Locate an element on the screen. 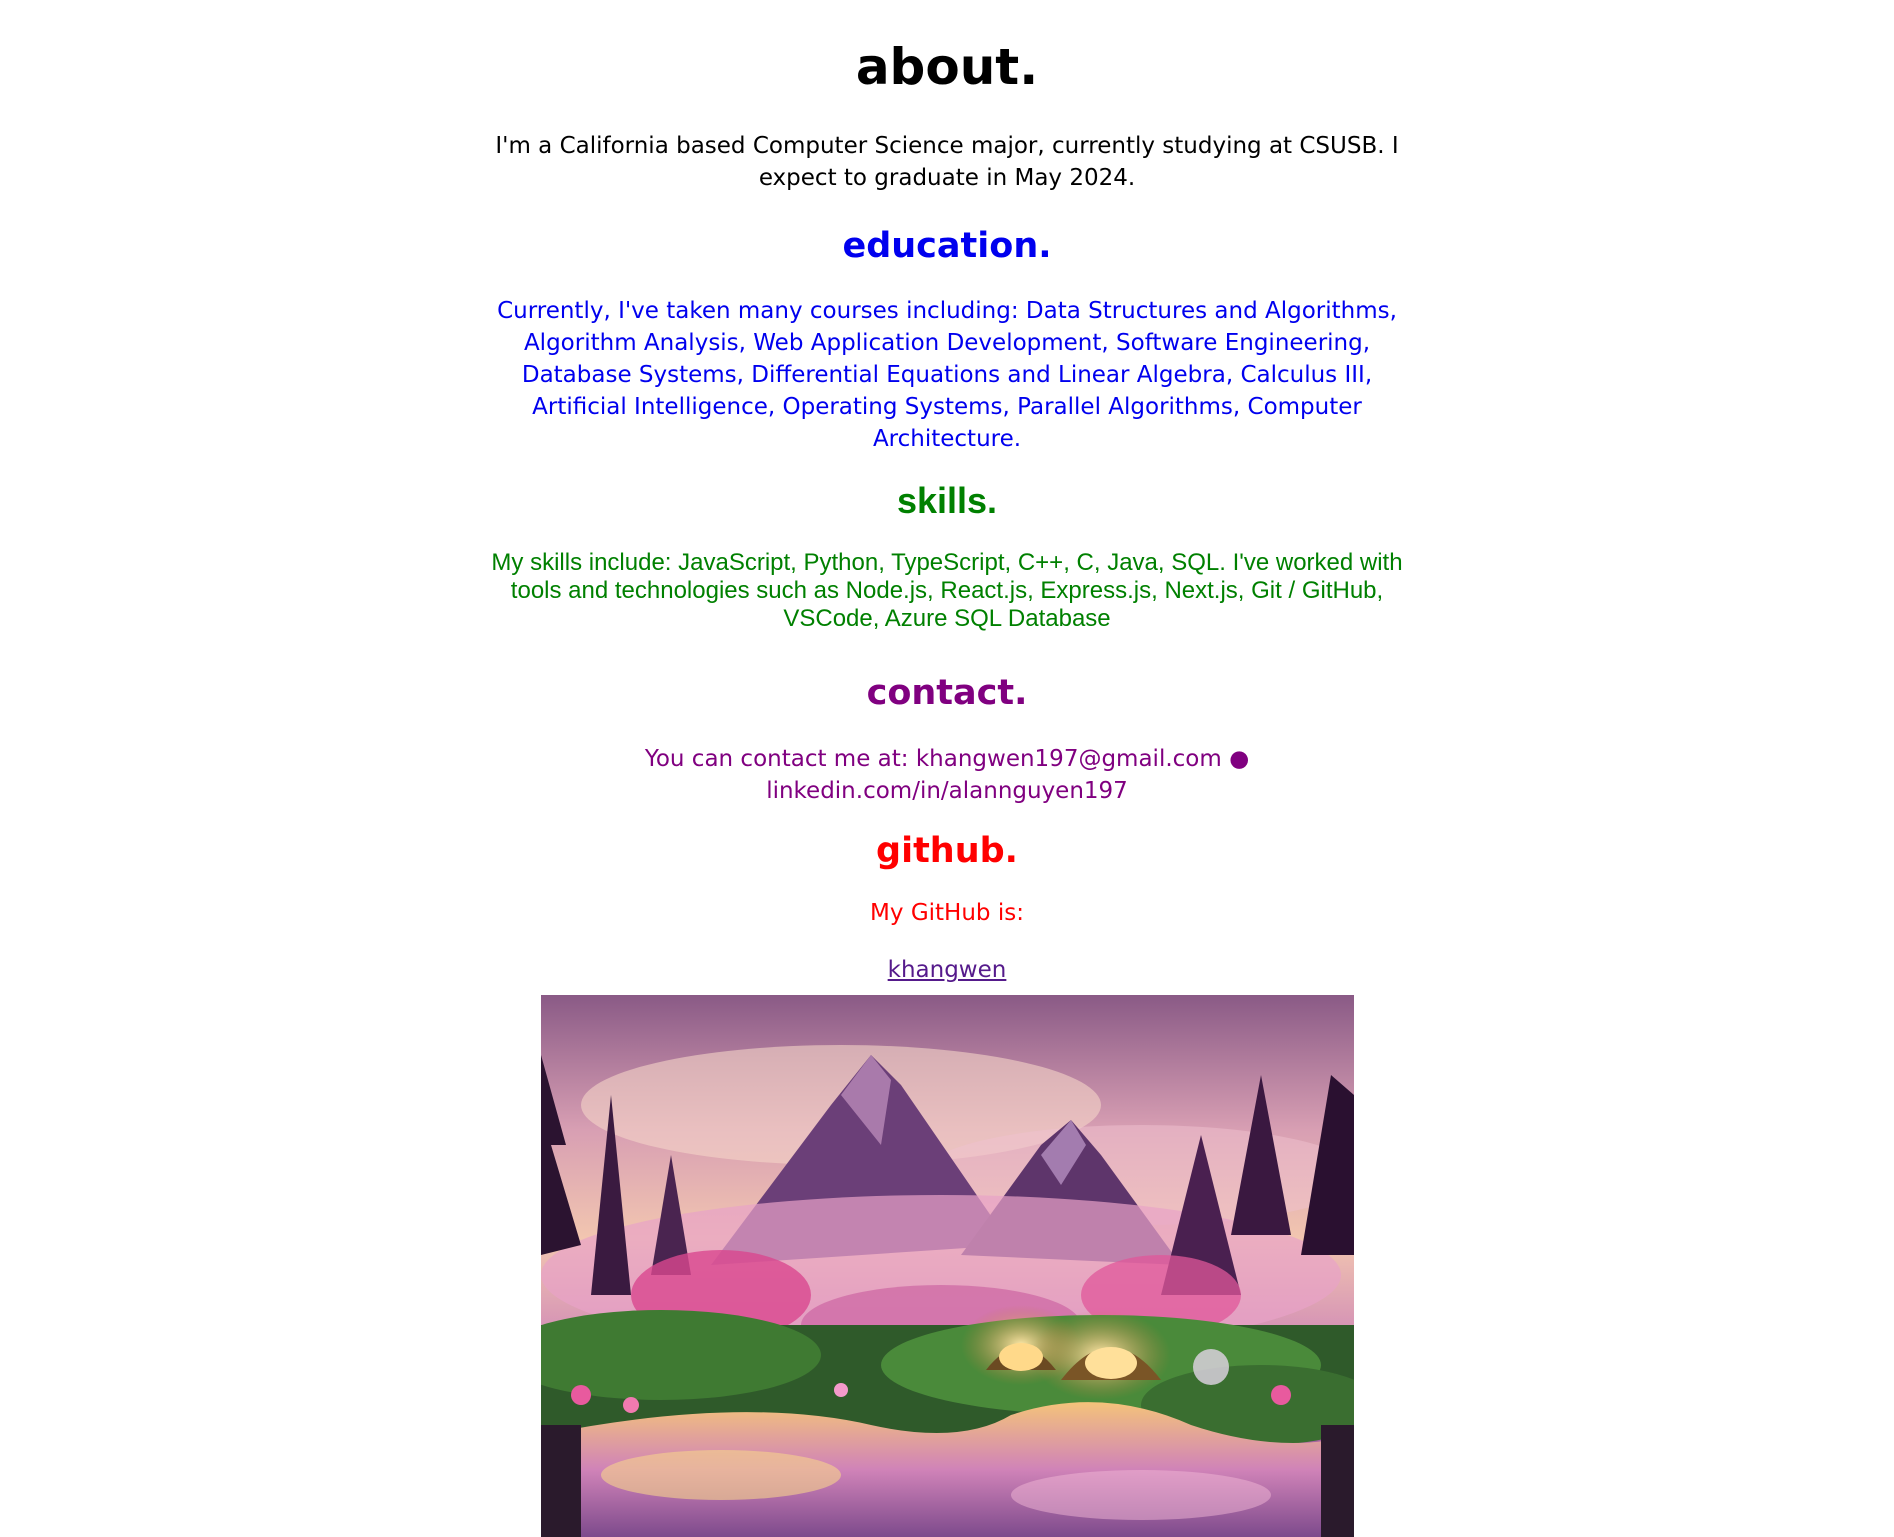 The image size is (1894, 1537). github-text: My GitHub is: is located at coordinates (947, 913).